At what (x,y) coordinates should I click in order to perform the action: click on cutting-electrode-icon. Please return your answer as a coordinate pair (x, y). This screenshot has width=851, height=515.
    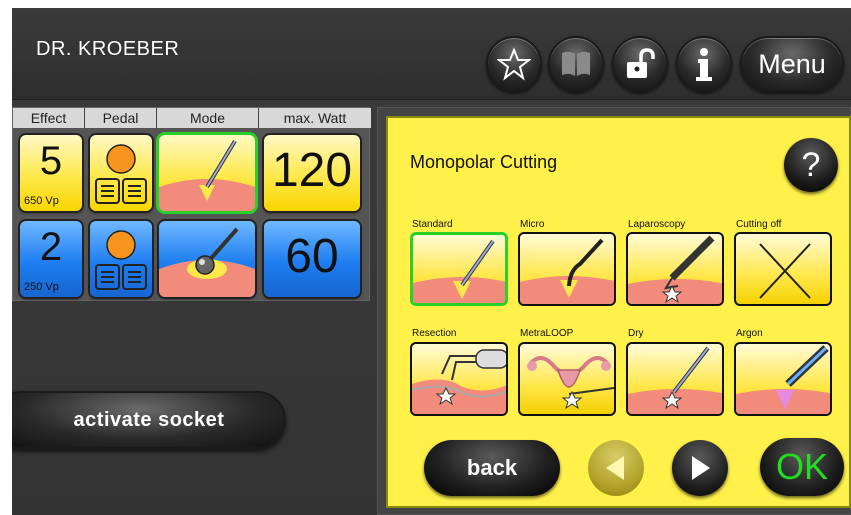
    Looking at the image, I should click on (207, 175).